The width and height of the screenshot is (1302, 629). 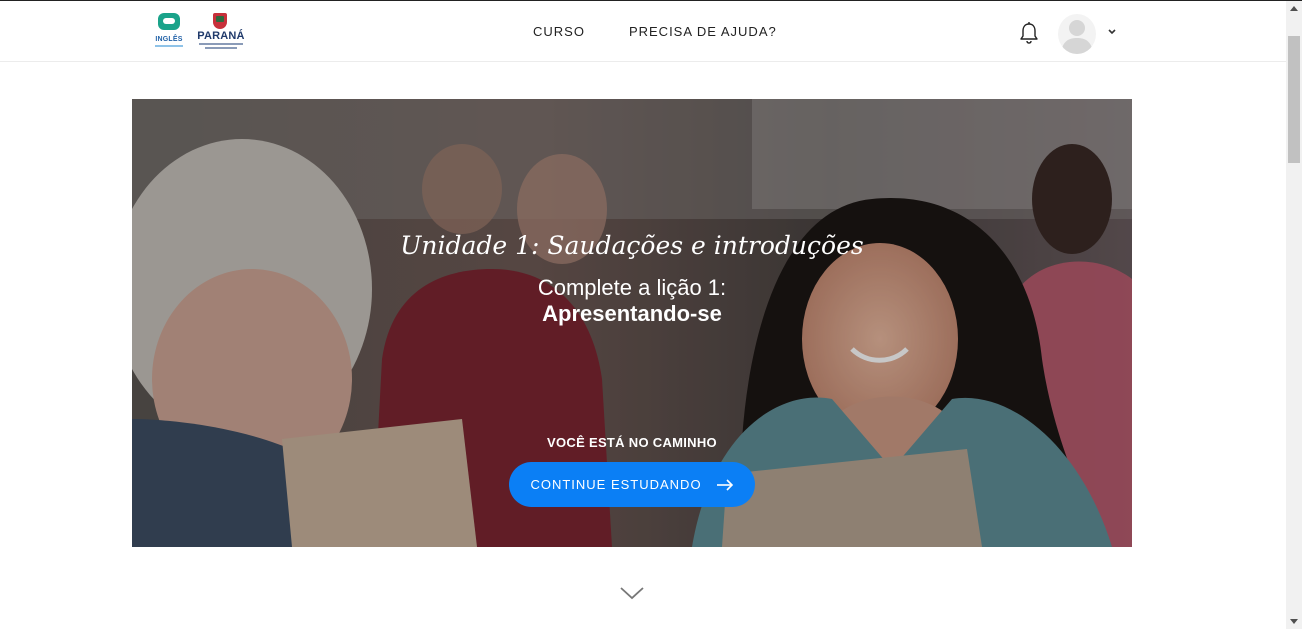 What do you see at coordinates (1294, 315) in the screenshot?
I see `vertical-scrollbar` at bounding box center [1294, 315].